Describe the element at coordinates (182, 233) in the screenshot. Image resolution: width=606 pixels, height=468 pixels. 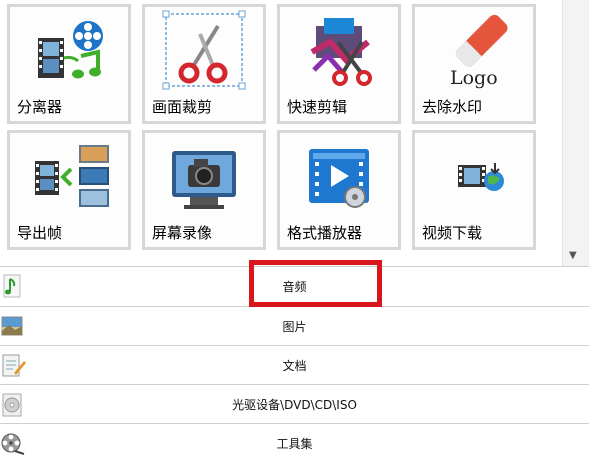
I see `tool-label: 屏幕录像` at that location.